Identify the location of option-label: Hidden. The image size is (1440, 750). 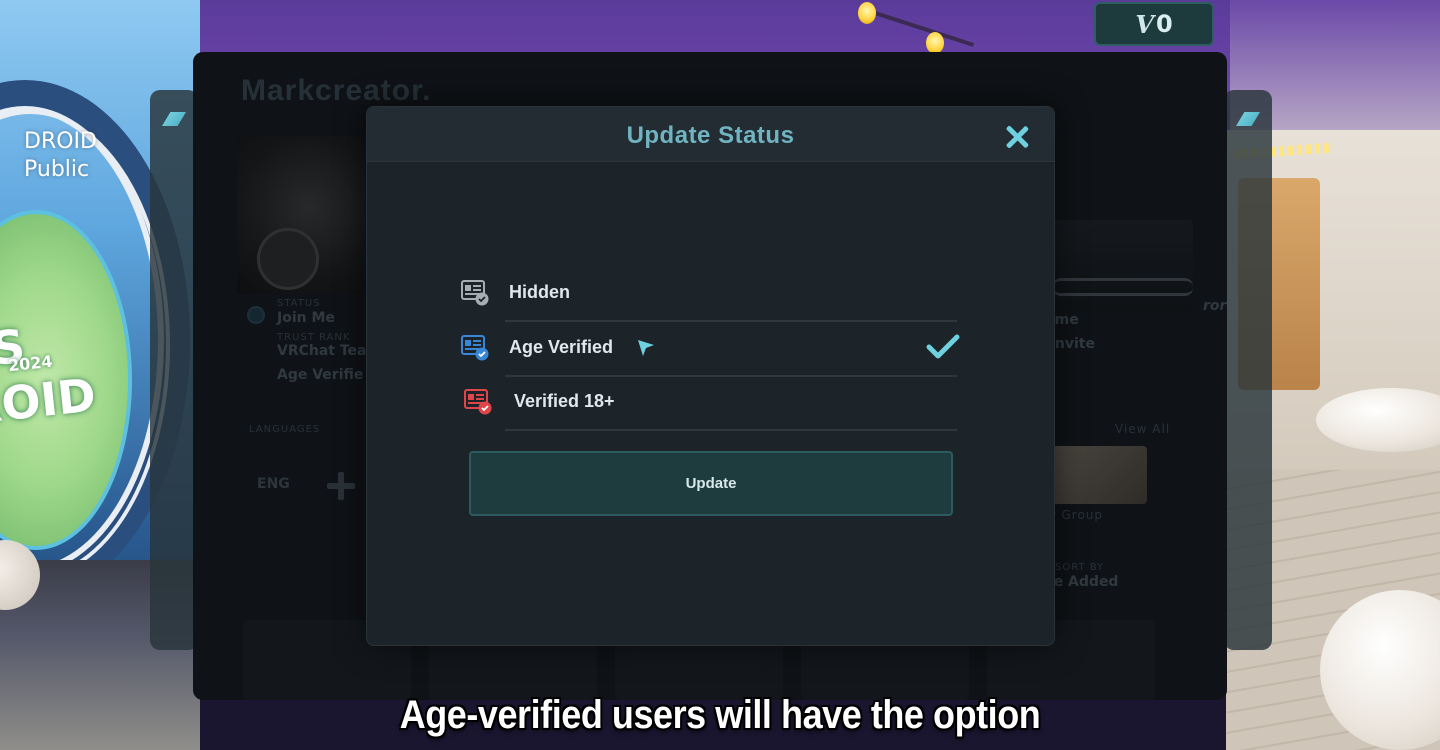
(539, 292).